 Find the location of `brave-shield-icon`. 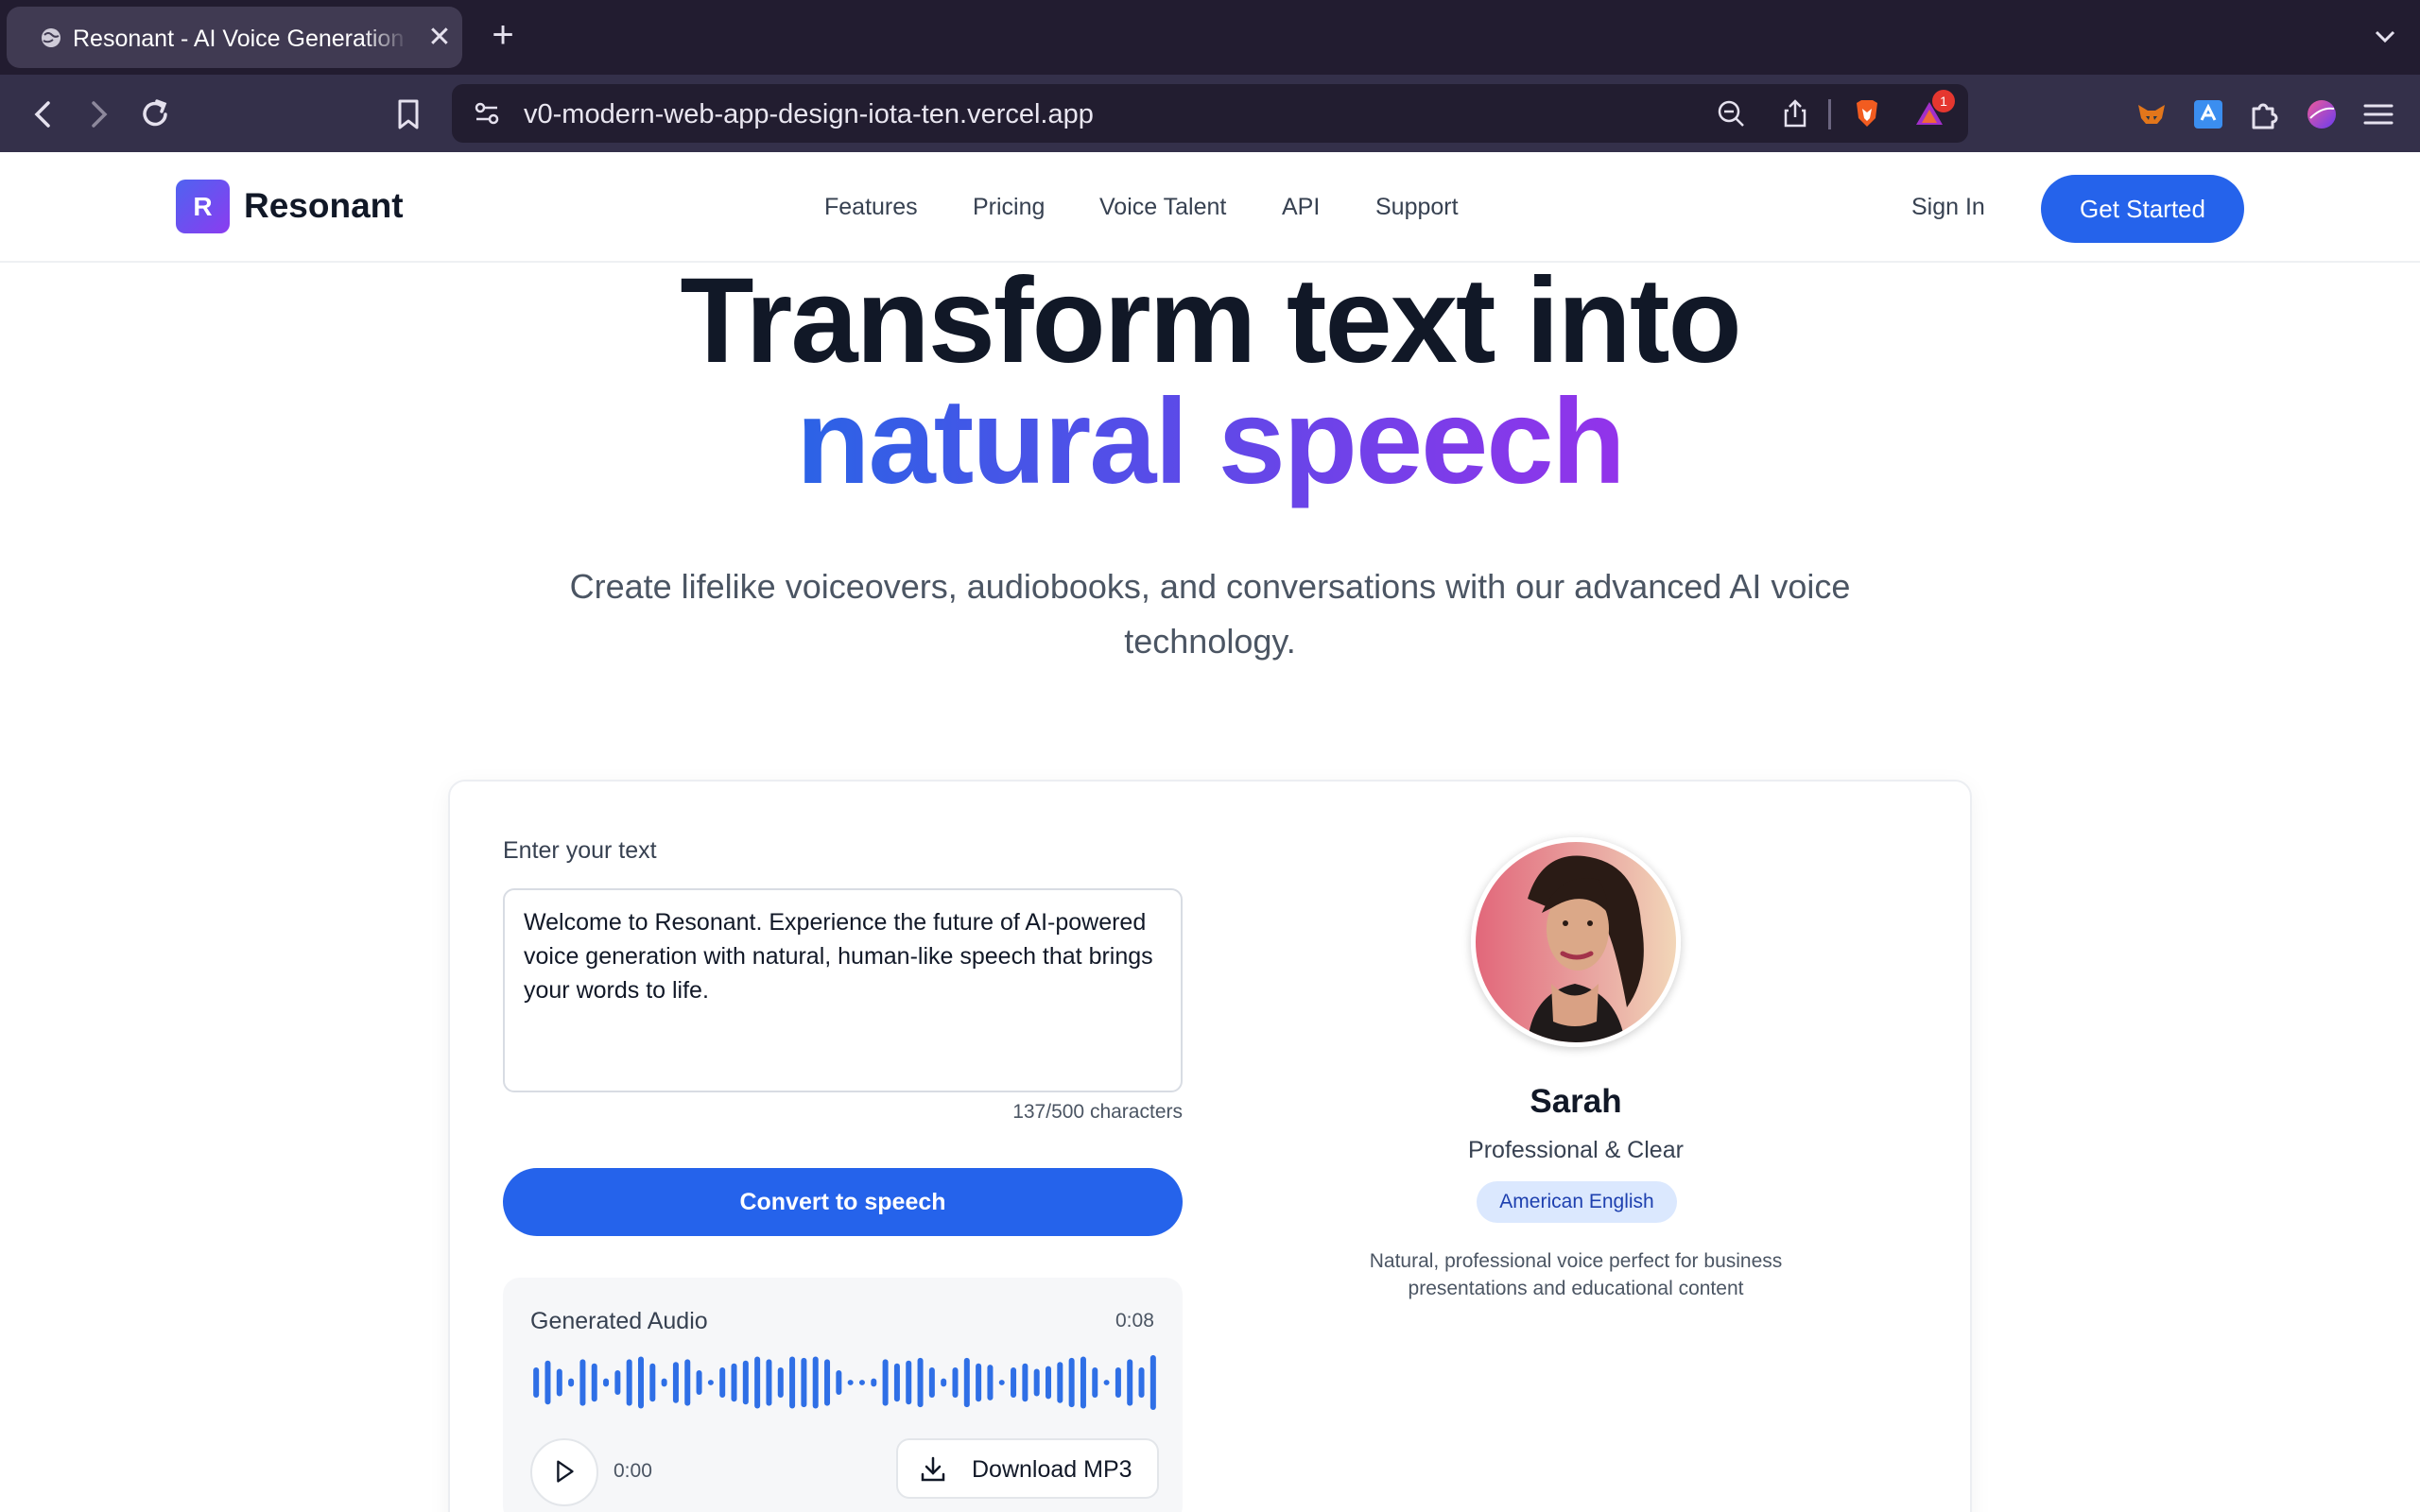

brave-shield-icon is located at coordinates (1867, 113).